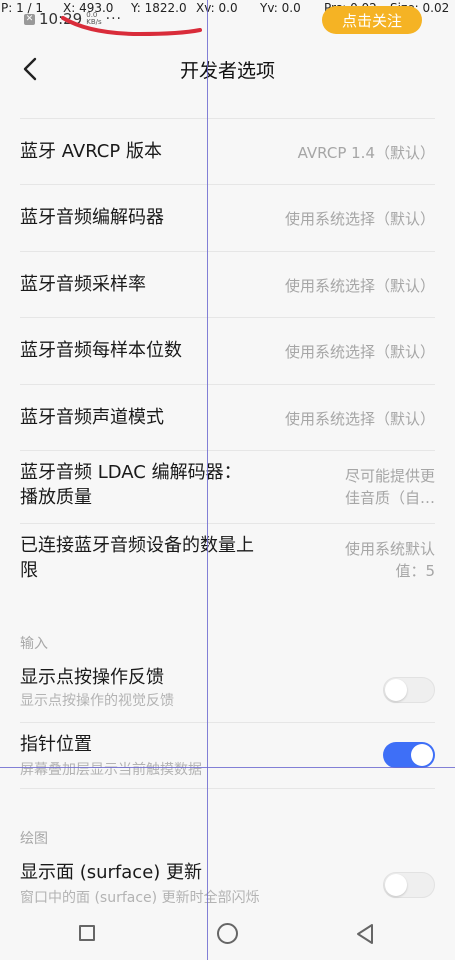 The height and width of the screenshot is (960, 455). I want to click on setting-sample-rate: 蓝牙音频采样率 使用系统选择（默认）, so click(227, 284).